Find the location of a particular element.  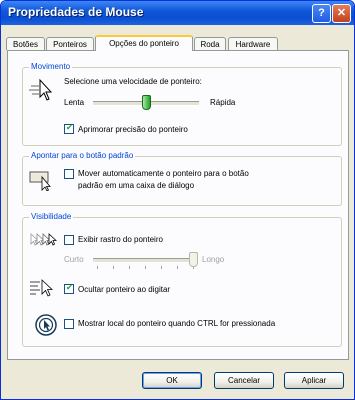

trails-checkbox is located at coordinates (69, 240).